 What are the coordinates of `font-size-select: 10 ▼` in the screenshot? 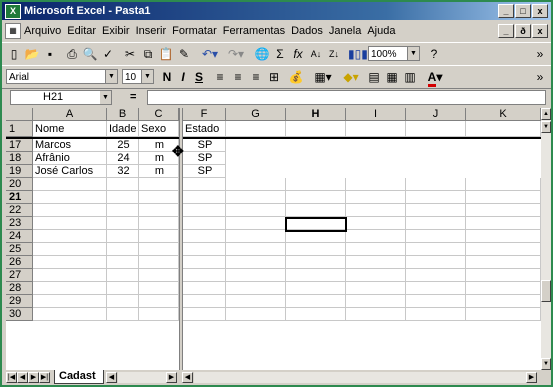 It's located at (138, 76).